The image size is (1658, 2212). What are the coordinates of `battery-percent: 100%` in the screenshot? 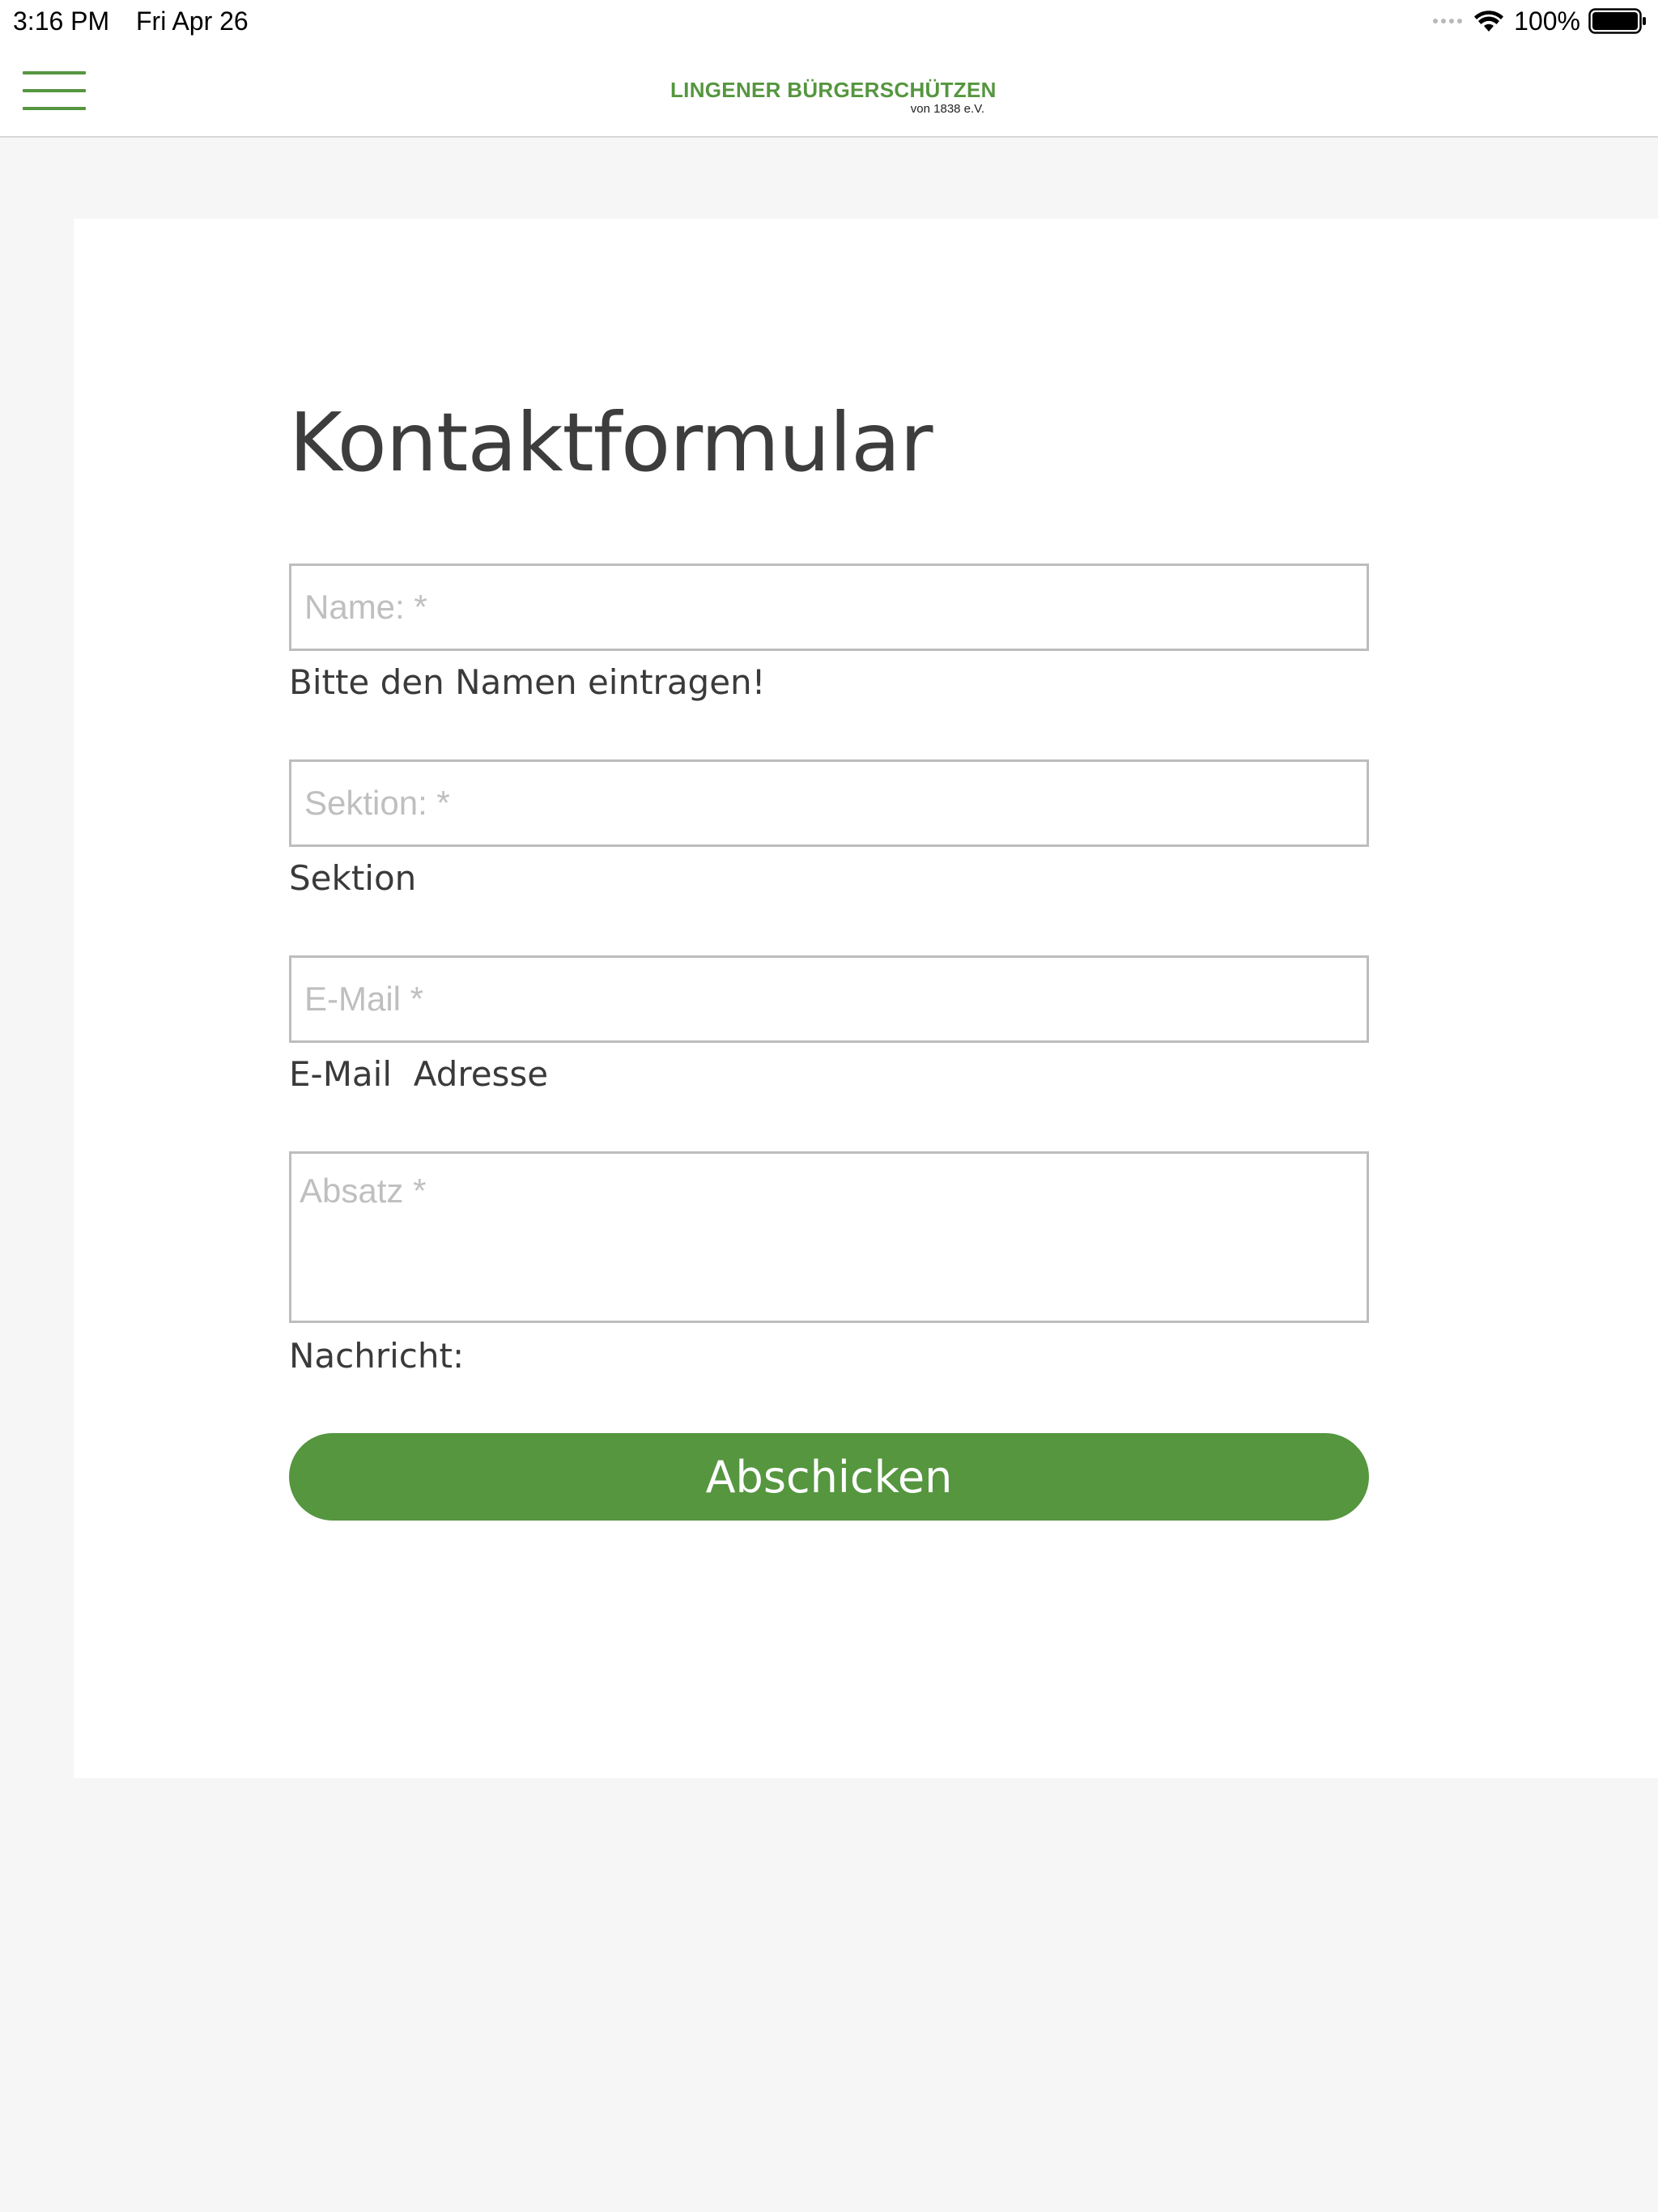 It's located at (1547, 21).